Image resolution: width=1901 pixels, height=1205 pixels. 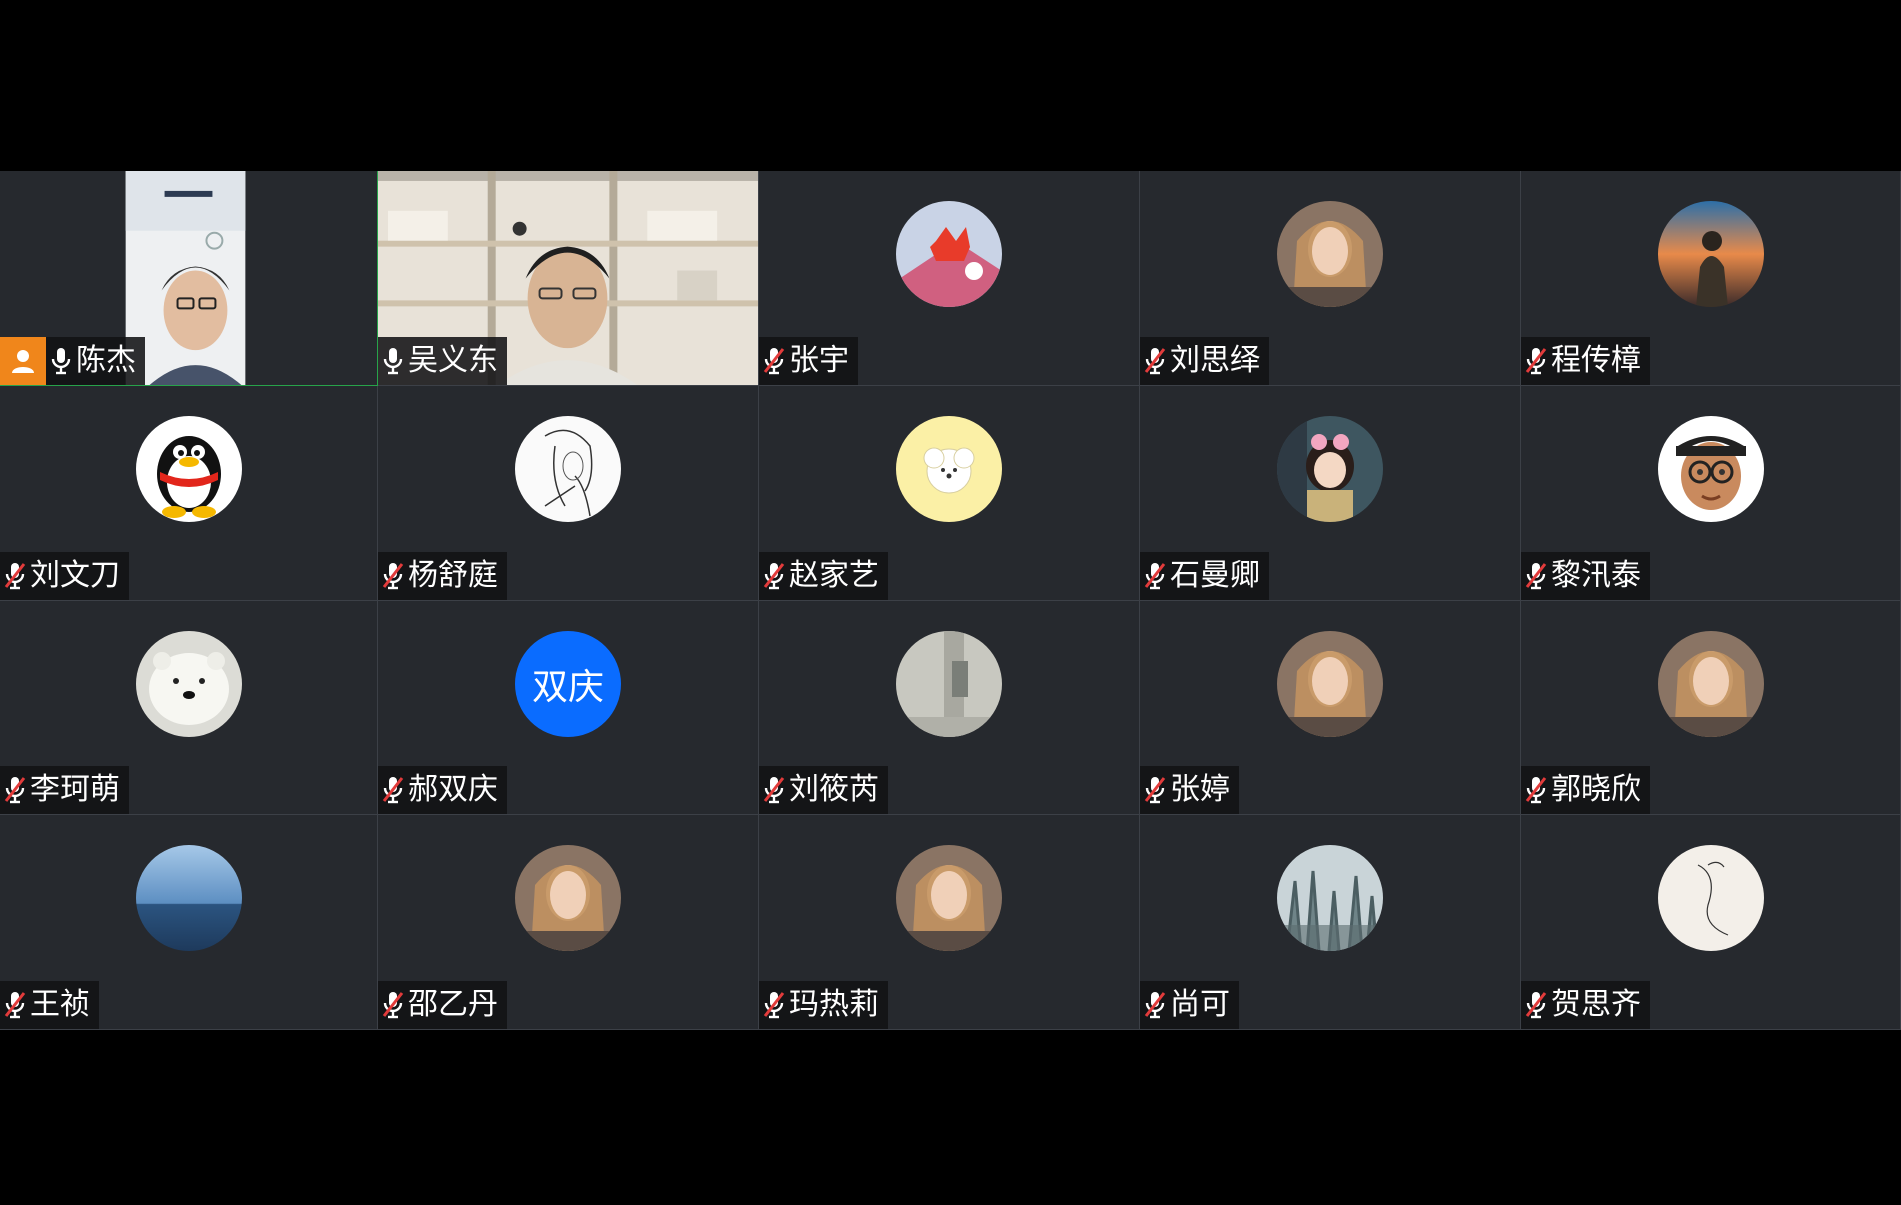 What do you see at coordinates (75, 575) in the screenshot?
I see `participant-name: 刘文刀` at bounding box center [75, 575].